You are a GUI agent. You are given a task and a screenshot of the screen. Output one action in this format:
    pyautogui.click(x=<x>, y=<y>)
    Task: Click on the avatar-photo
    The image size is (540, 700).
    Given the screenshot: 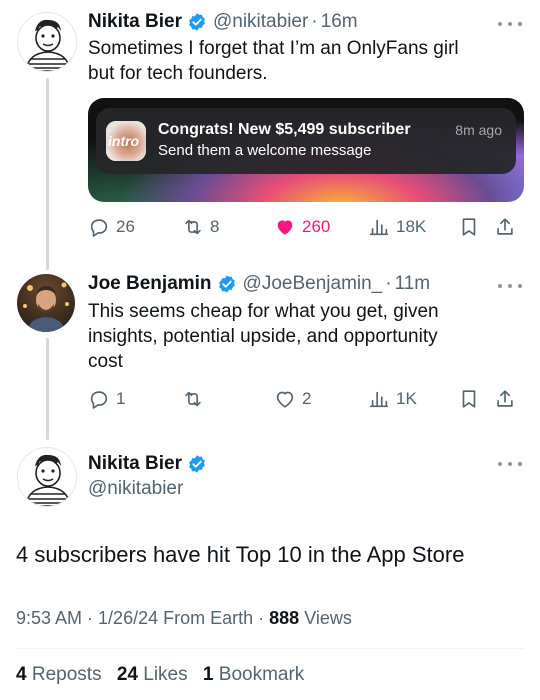 What is the action you would take?
    pyautogui.click(x=46, y=303)
    